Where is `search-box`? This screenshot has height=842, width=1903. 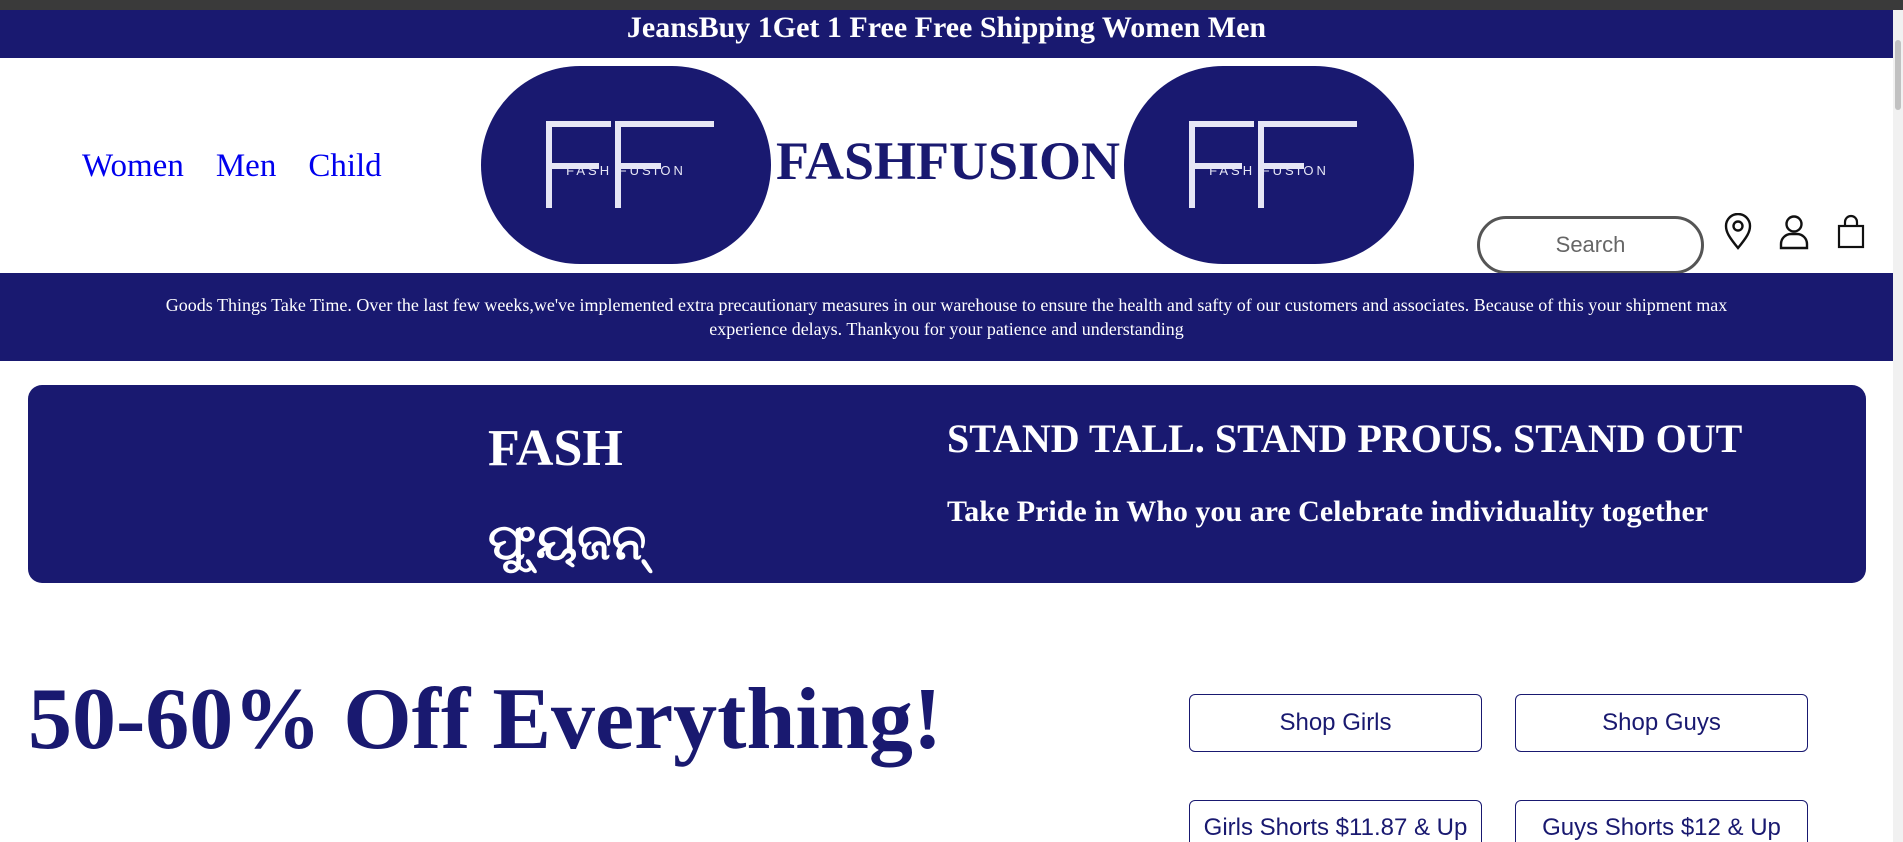
search-box is located at coordinates (1590, 245).